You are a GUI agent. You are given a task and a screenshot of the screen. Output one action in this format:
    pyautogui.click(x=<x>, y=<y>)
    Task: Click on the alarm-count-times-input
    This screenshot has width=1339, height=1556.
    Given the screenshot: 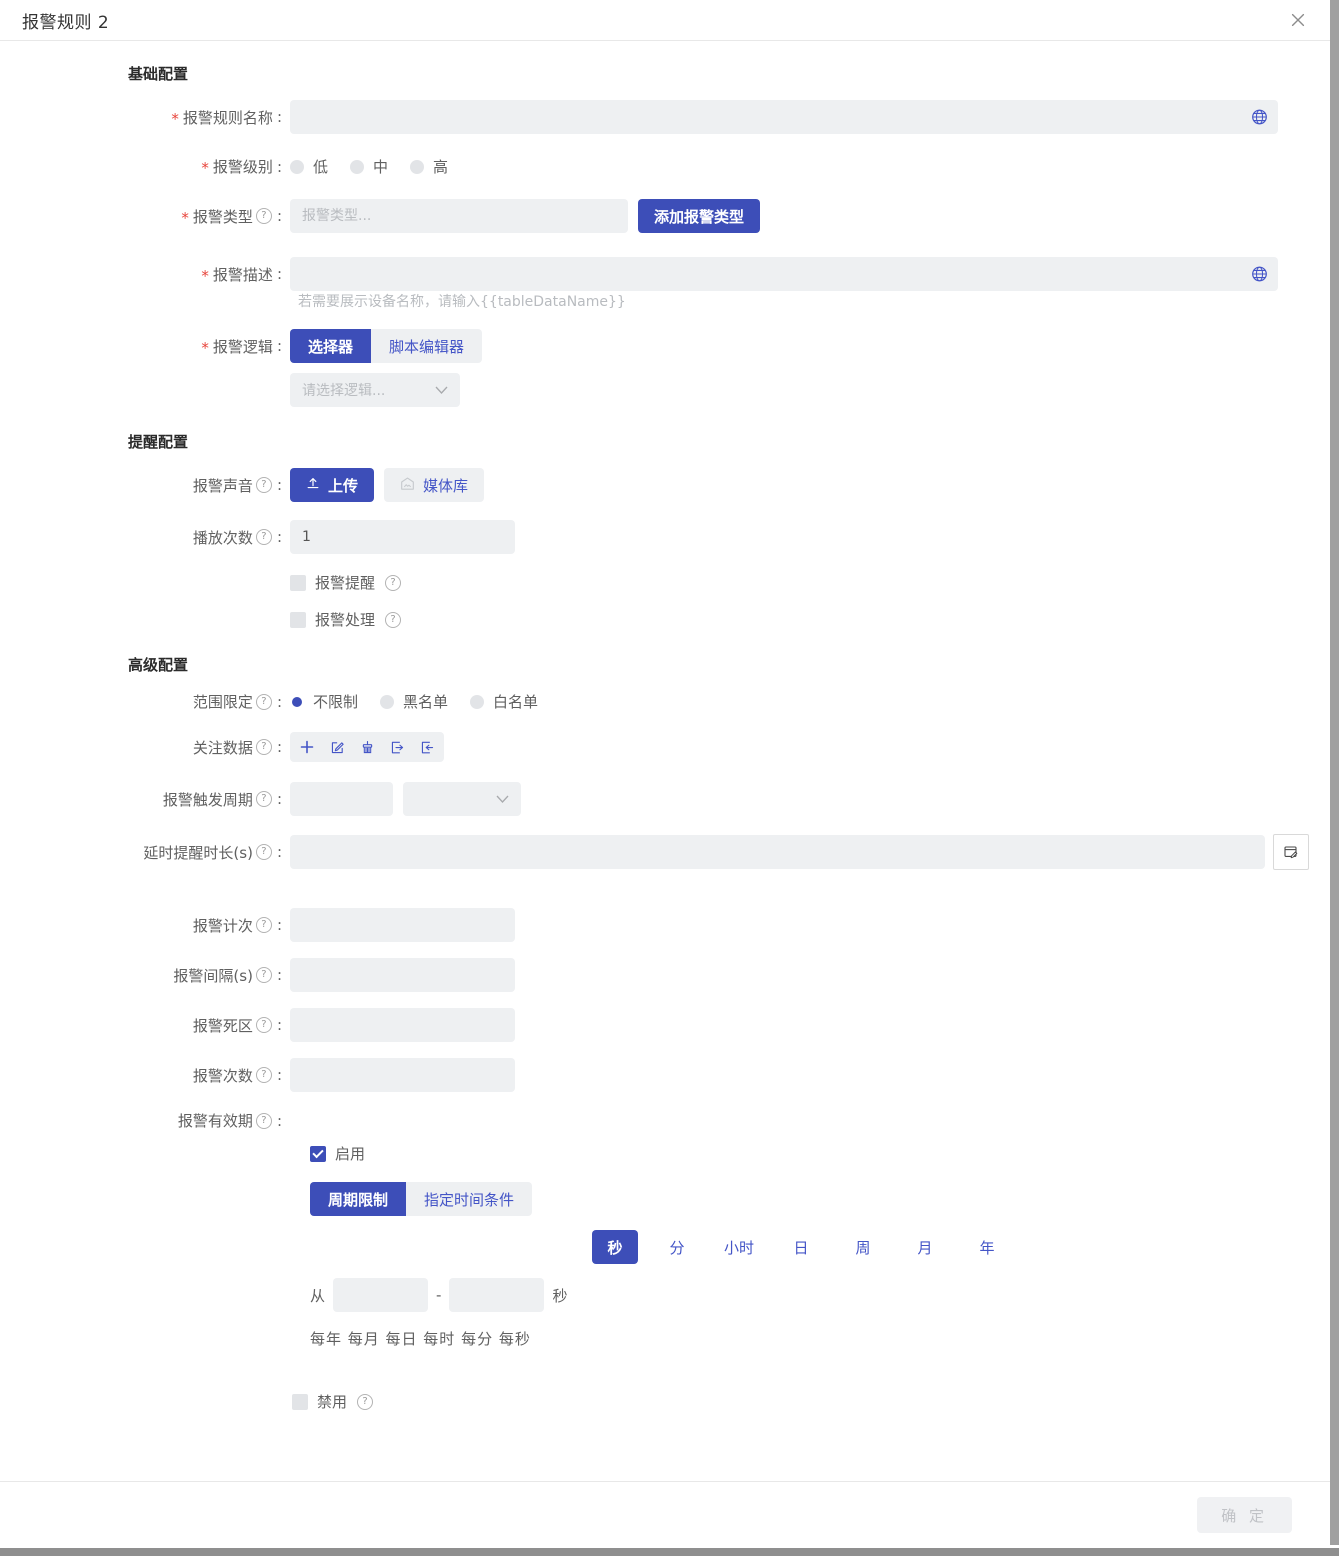 What is the action you would take?
    pyautogui.click(x=402, y=925)
    